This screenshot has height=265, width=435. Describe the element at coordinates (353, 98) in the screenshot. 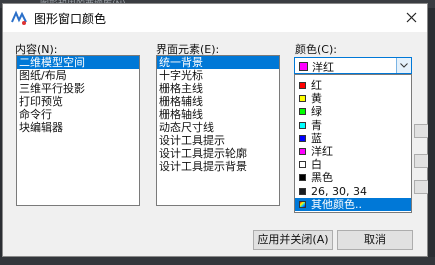

I see `color-option: 黄` at that location.